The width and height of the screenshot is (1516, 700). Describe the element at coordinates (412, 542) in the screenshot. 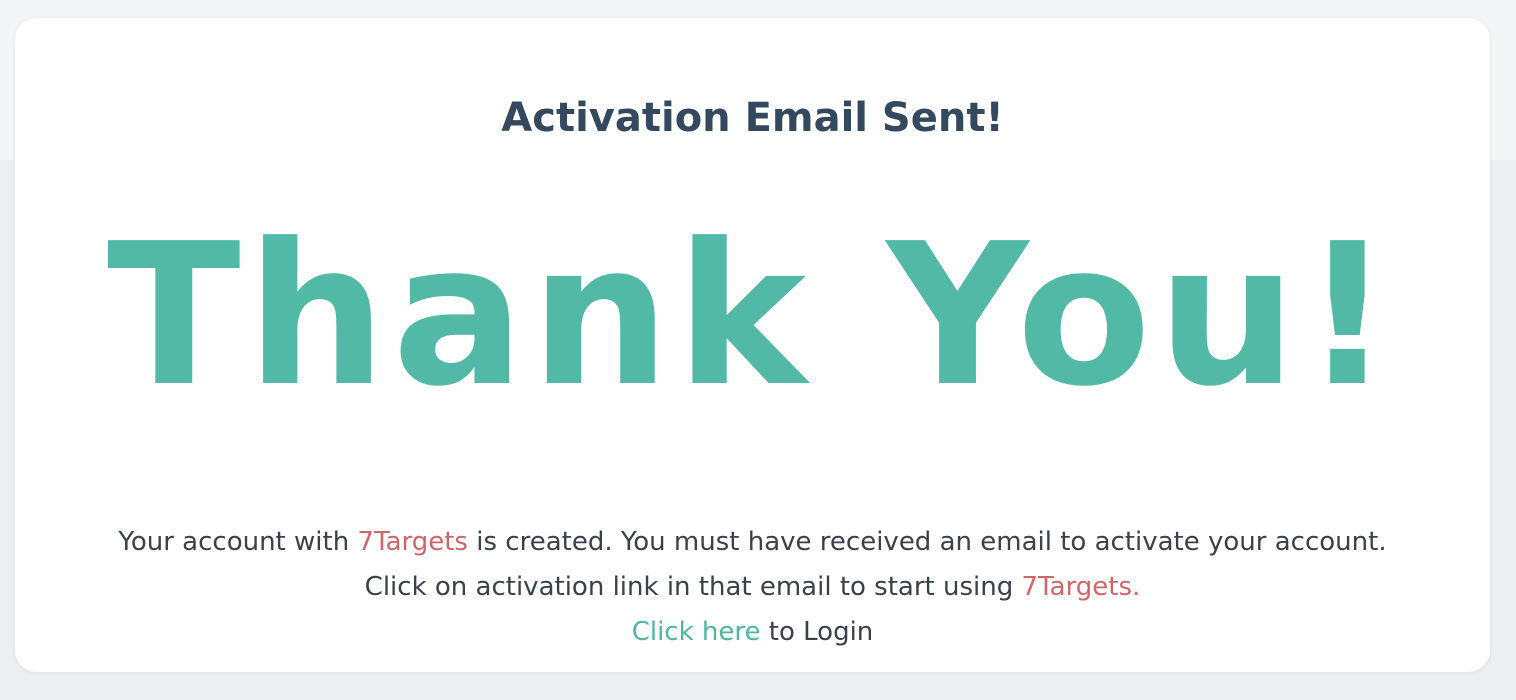

I see `brand-name: 7Targets` at that location.